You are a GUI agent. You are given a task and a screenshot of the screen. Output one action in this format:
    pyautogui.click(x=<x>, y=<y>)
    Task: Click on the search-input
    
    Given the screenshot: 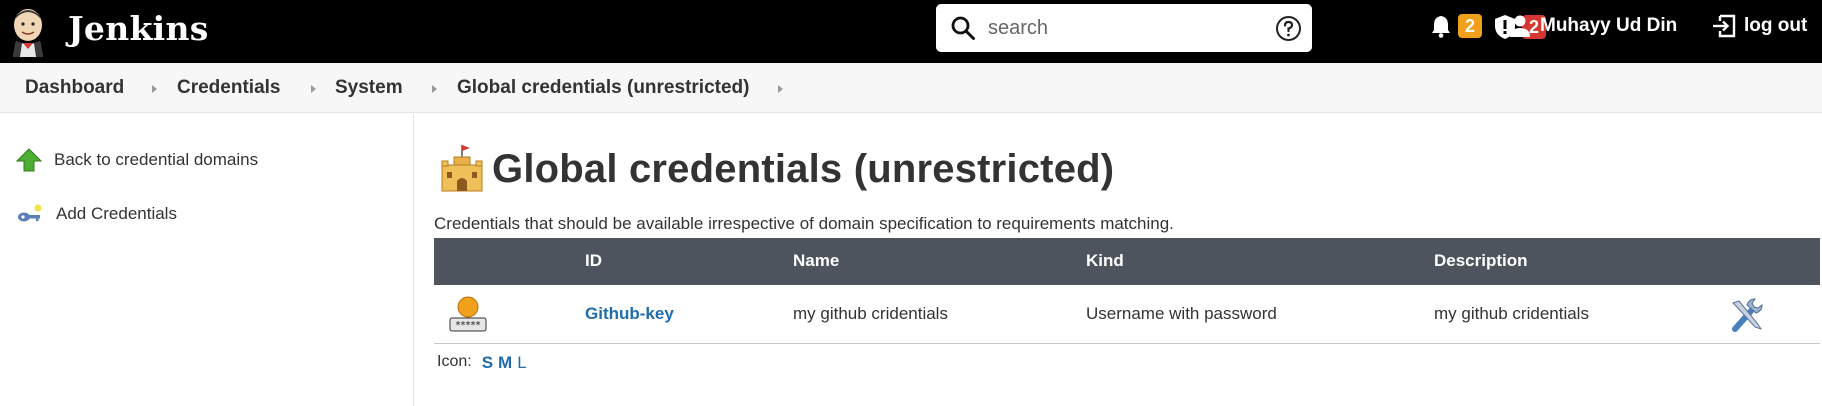 What is the action you would take?
    pyautogui.click(x=1123, y=28)
    